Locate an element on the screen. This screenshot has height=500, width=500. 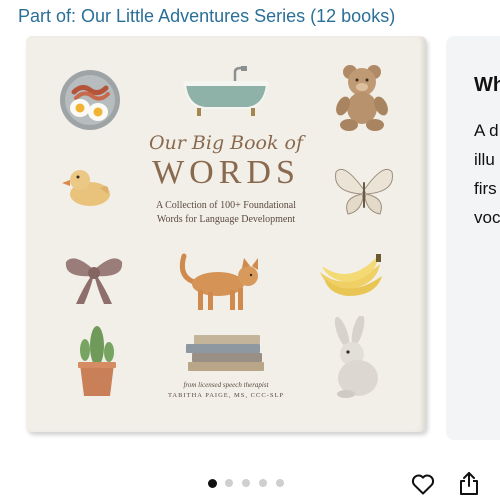
description-line: illu is located at coordinates (484, 159).